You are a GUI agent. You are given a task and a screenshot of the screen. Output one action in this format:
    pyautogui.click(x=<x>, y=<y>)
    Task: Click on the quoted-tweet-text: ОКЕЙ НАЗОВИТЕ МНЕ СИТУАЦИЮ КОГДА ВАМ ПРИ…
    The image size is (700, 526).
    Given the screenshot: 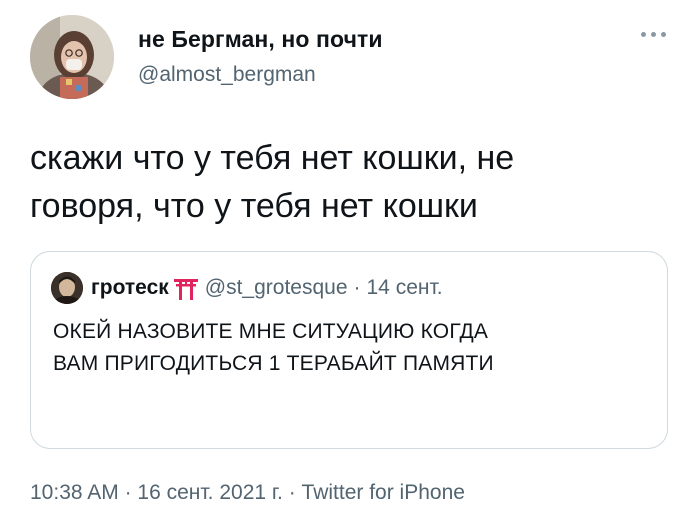 What is the action you would take?
    pyautogui.click(x=353, y=348)
    